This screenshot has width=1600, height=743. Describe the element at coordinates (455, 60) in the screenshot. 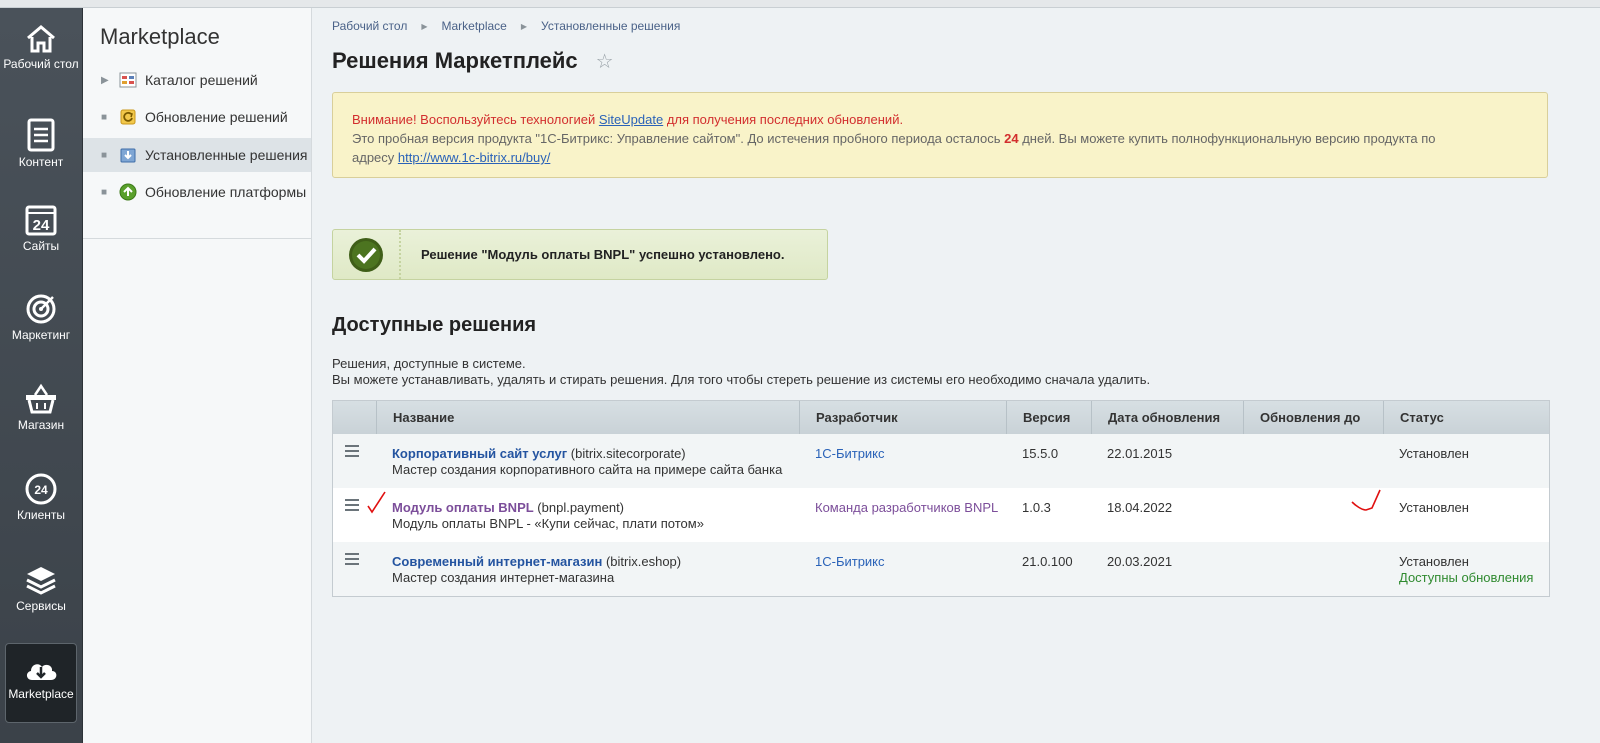

I see `page-title: Решения Маркетплейс` at that location.